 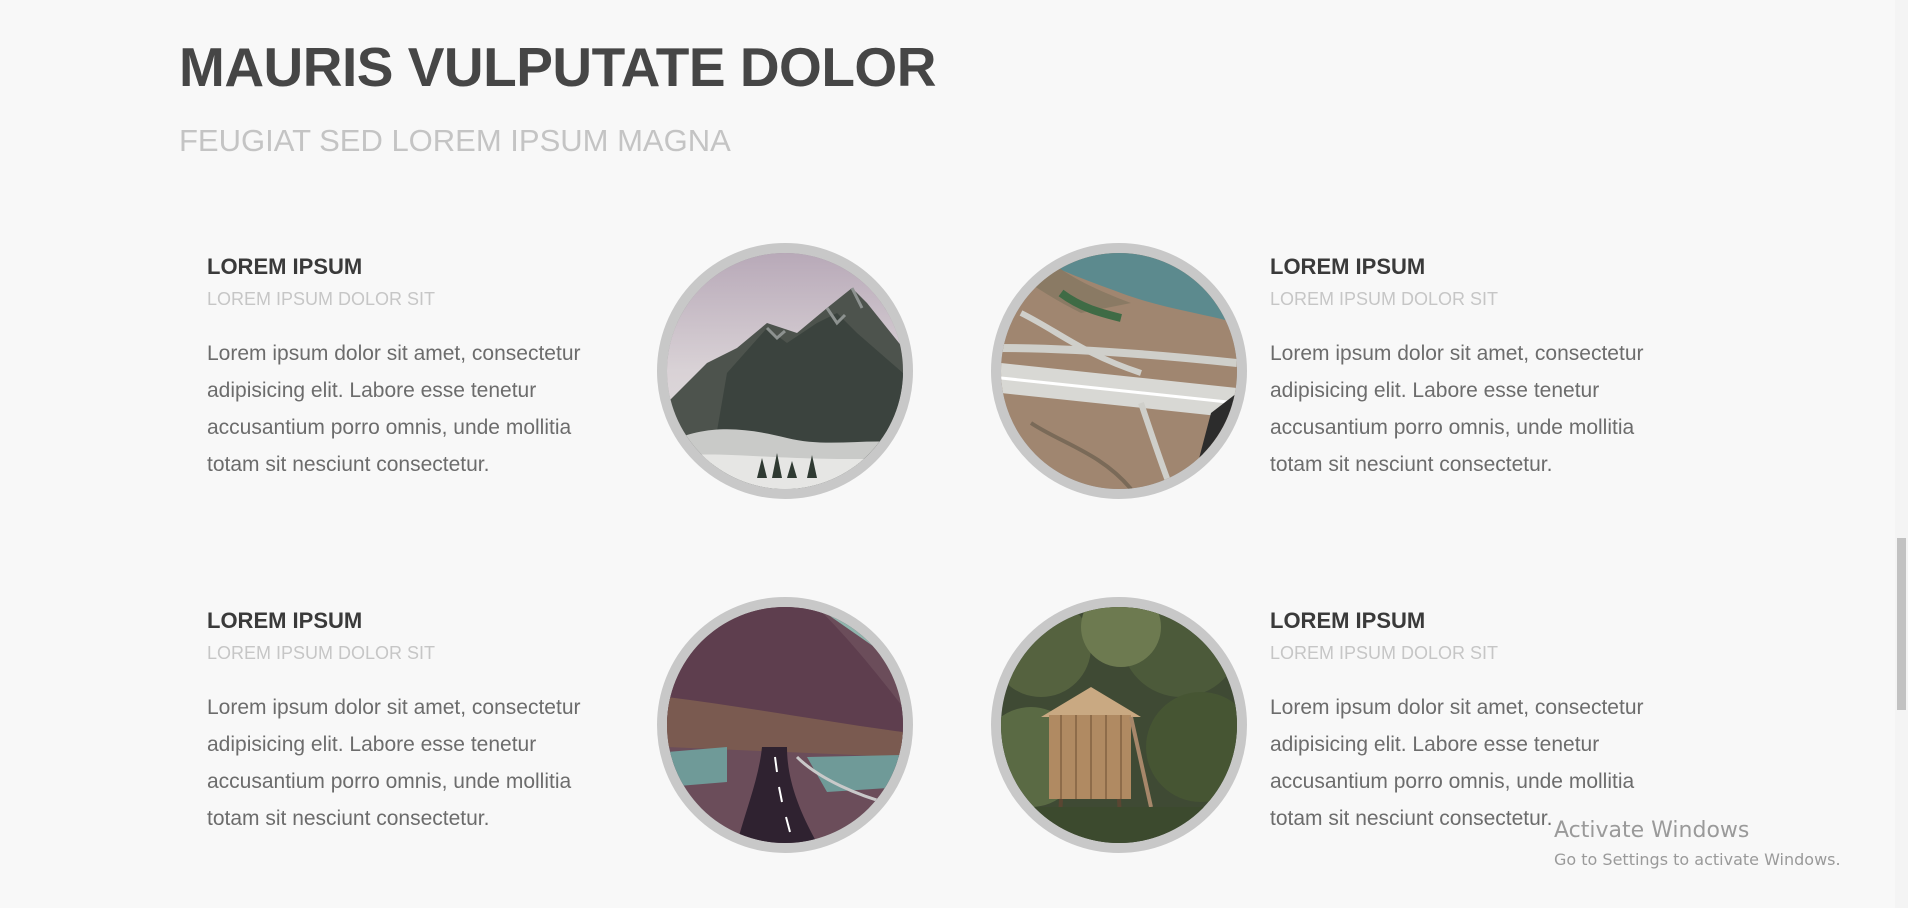 I want to click on wooden-cabin-photo, so click(x=1119, y=725).